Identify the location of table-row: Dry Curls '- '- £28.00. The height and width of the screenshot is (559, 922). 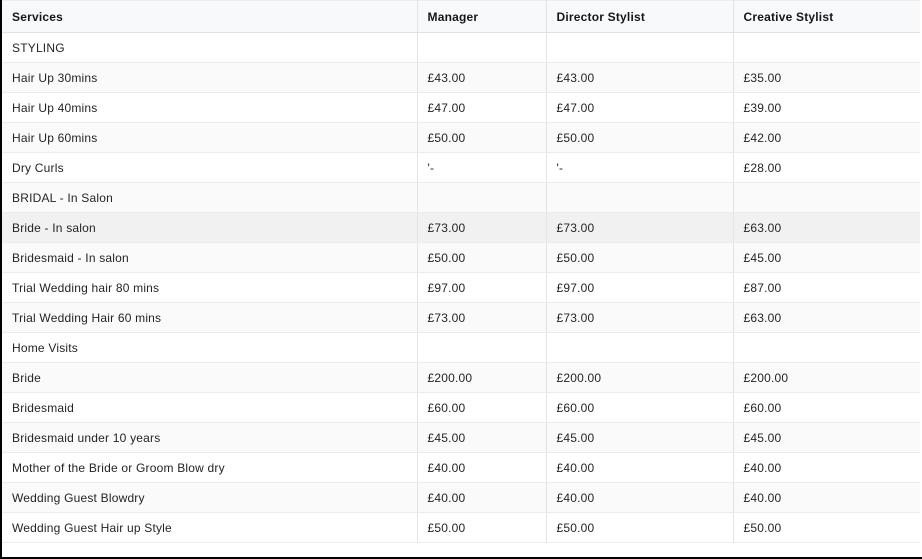
(461, 167).